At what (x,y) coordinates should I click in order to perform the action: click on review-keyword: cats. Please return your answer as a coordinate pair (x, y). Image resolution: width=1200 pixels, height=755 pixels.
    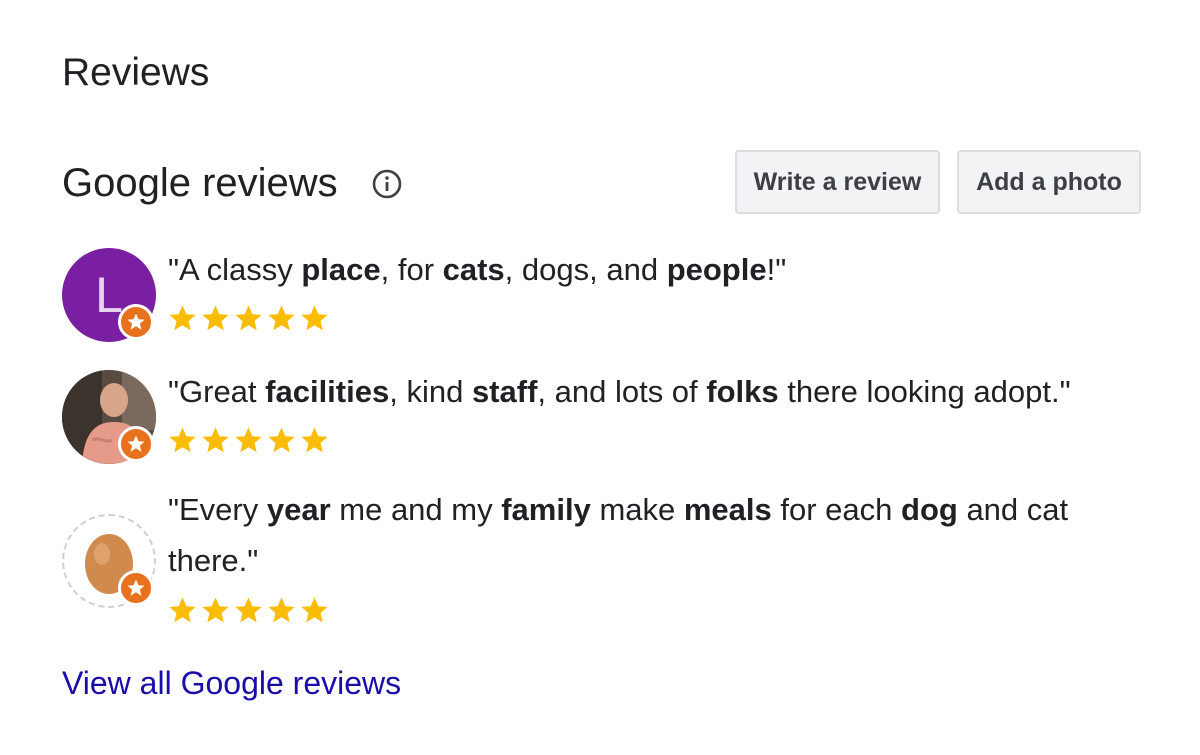
    Looking at the image, I should click on (473, 269).